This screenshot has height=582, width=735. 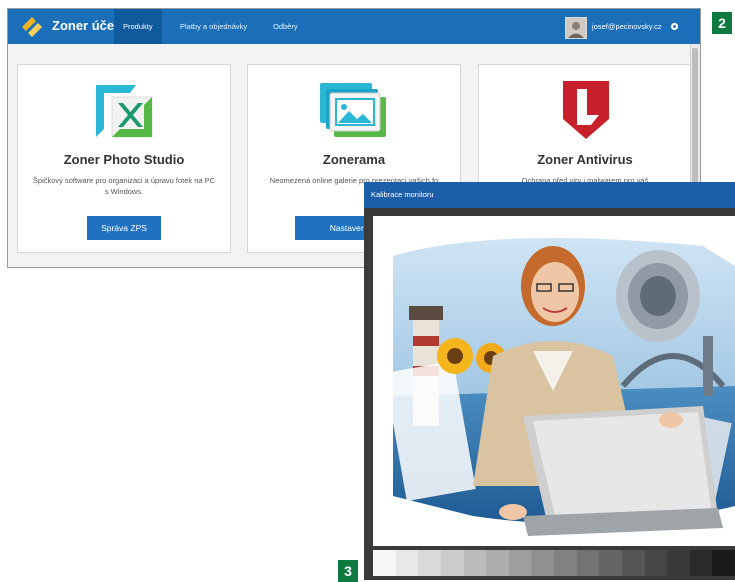 I want to click on zoner-logo-icon, so click(x=32, y=26).